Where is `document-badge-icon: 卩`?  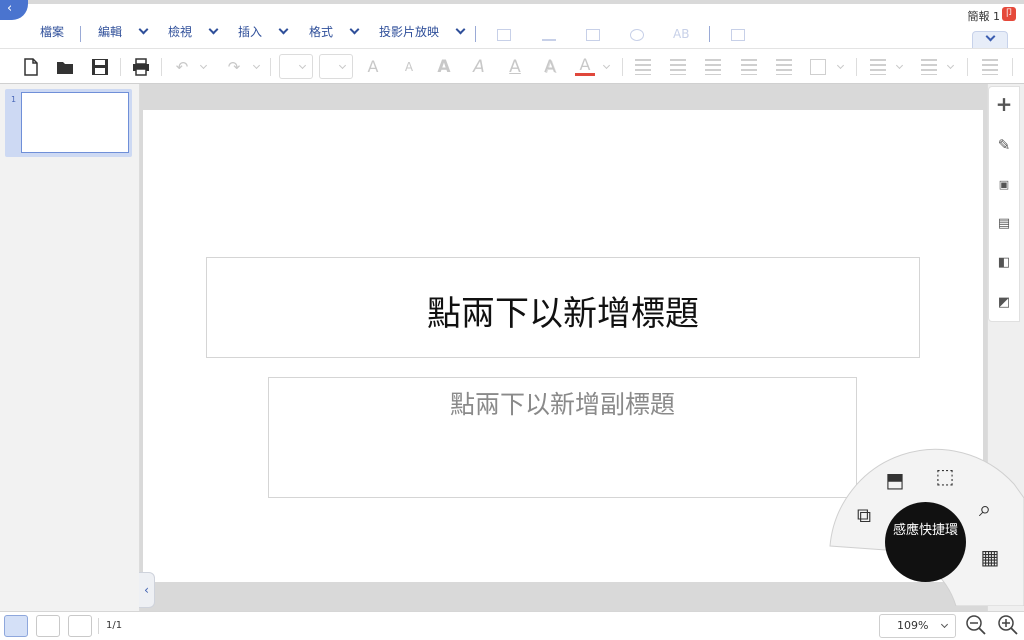
document-badge-icon: 卩 is located at coordinates (1009, 14).